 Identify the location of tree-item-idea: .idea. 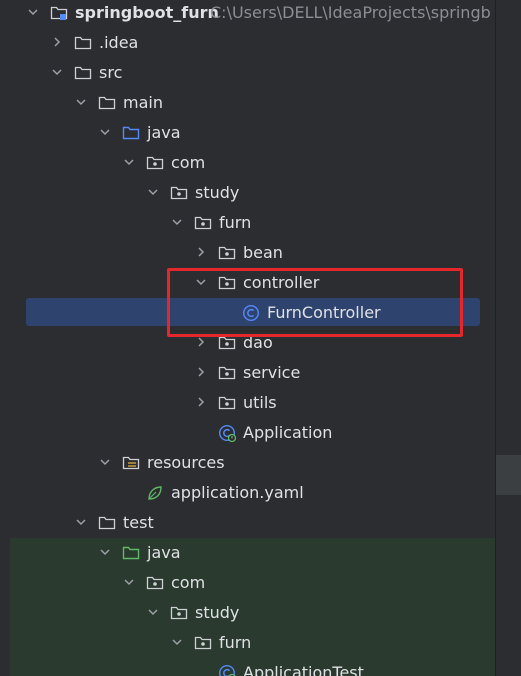
(247, 43).